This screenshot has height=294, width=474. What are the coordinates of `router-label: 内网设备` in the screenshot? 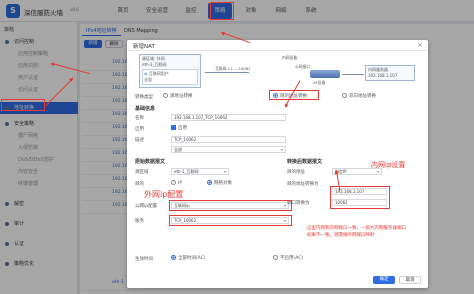 It's located at (290, 57).